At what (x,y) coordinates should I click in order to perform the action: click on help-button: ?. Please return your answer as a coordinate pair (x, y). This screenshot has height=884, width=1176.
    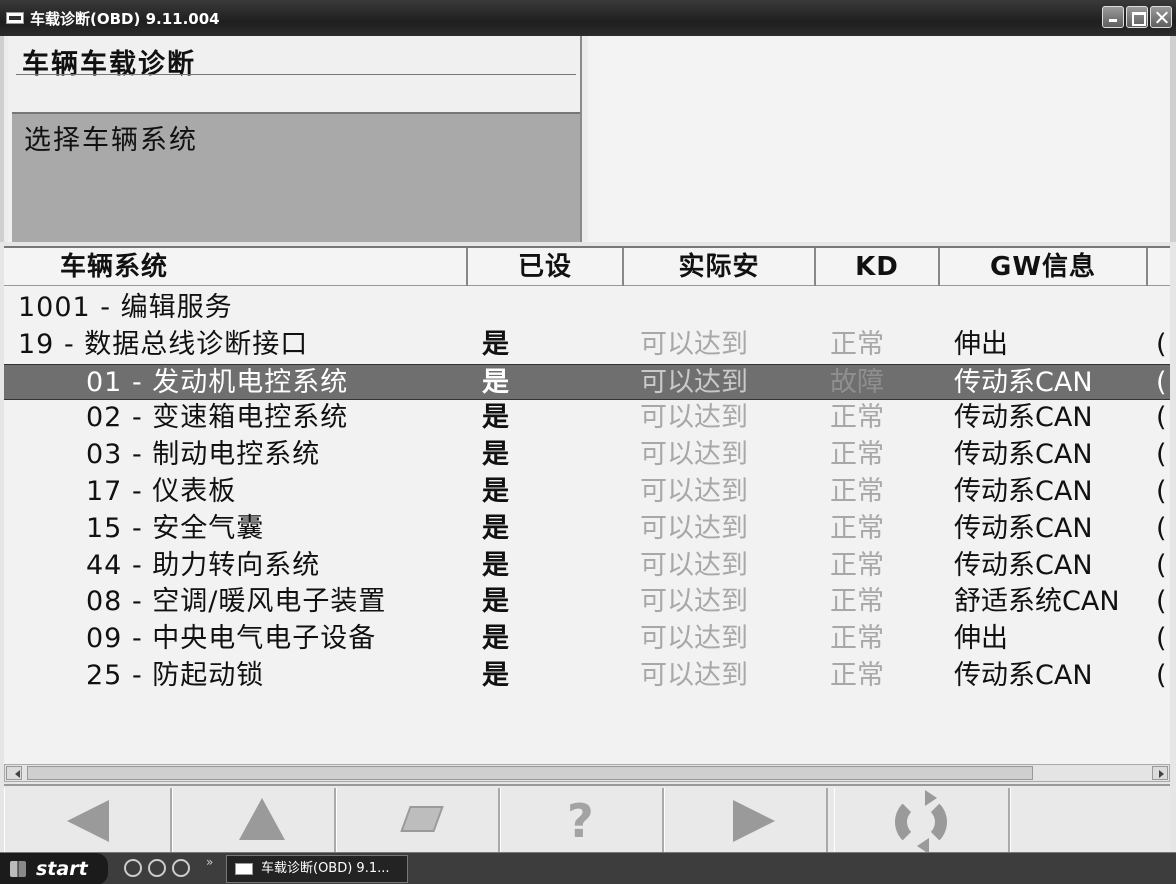
    Looking at the image, I should click on (582, 820).